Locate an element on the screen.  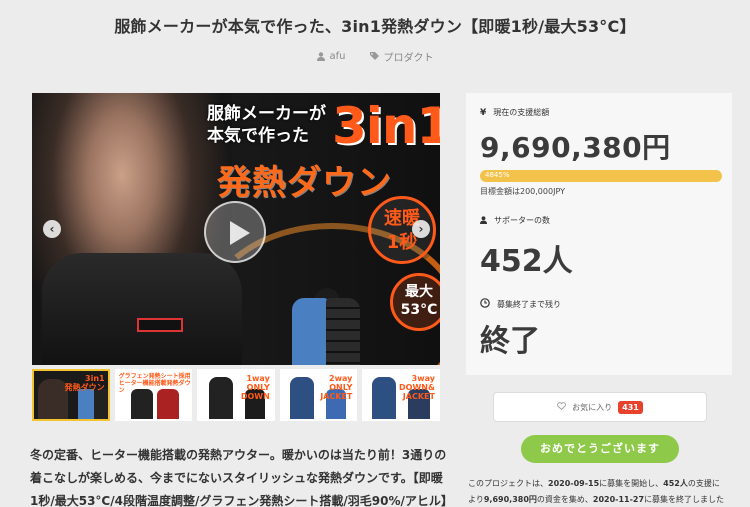
tag-icon is located at coordinates (374, 56).